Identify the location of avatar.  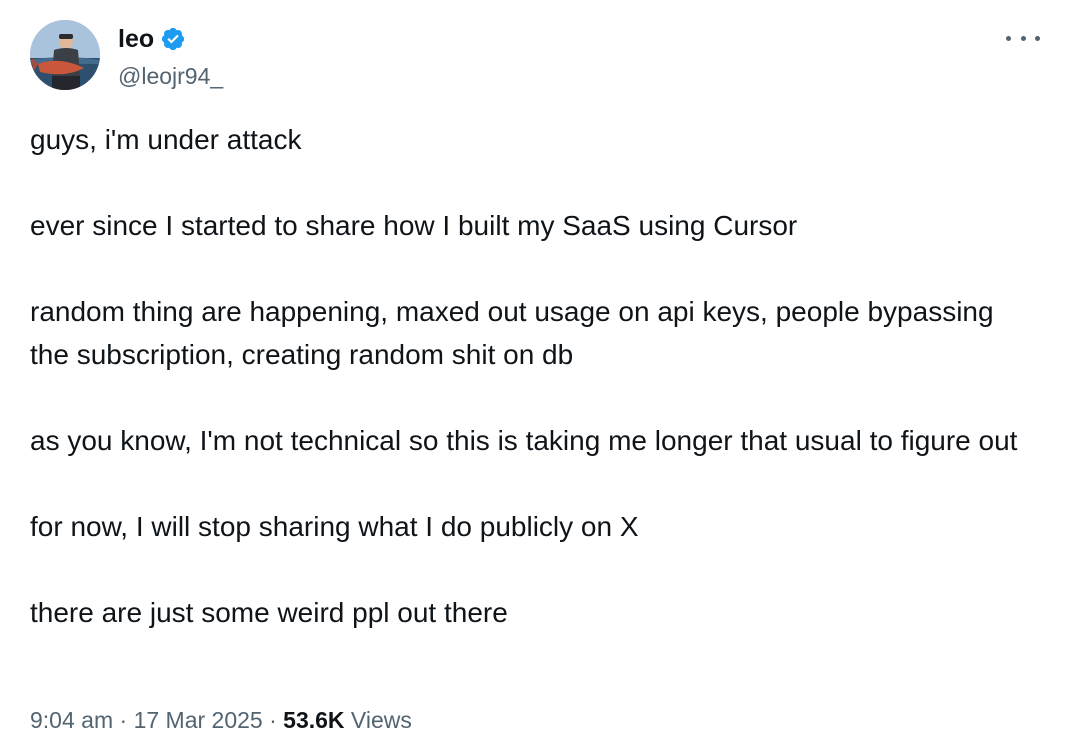
(65, 55).